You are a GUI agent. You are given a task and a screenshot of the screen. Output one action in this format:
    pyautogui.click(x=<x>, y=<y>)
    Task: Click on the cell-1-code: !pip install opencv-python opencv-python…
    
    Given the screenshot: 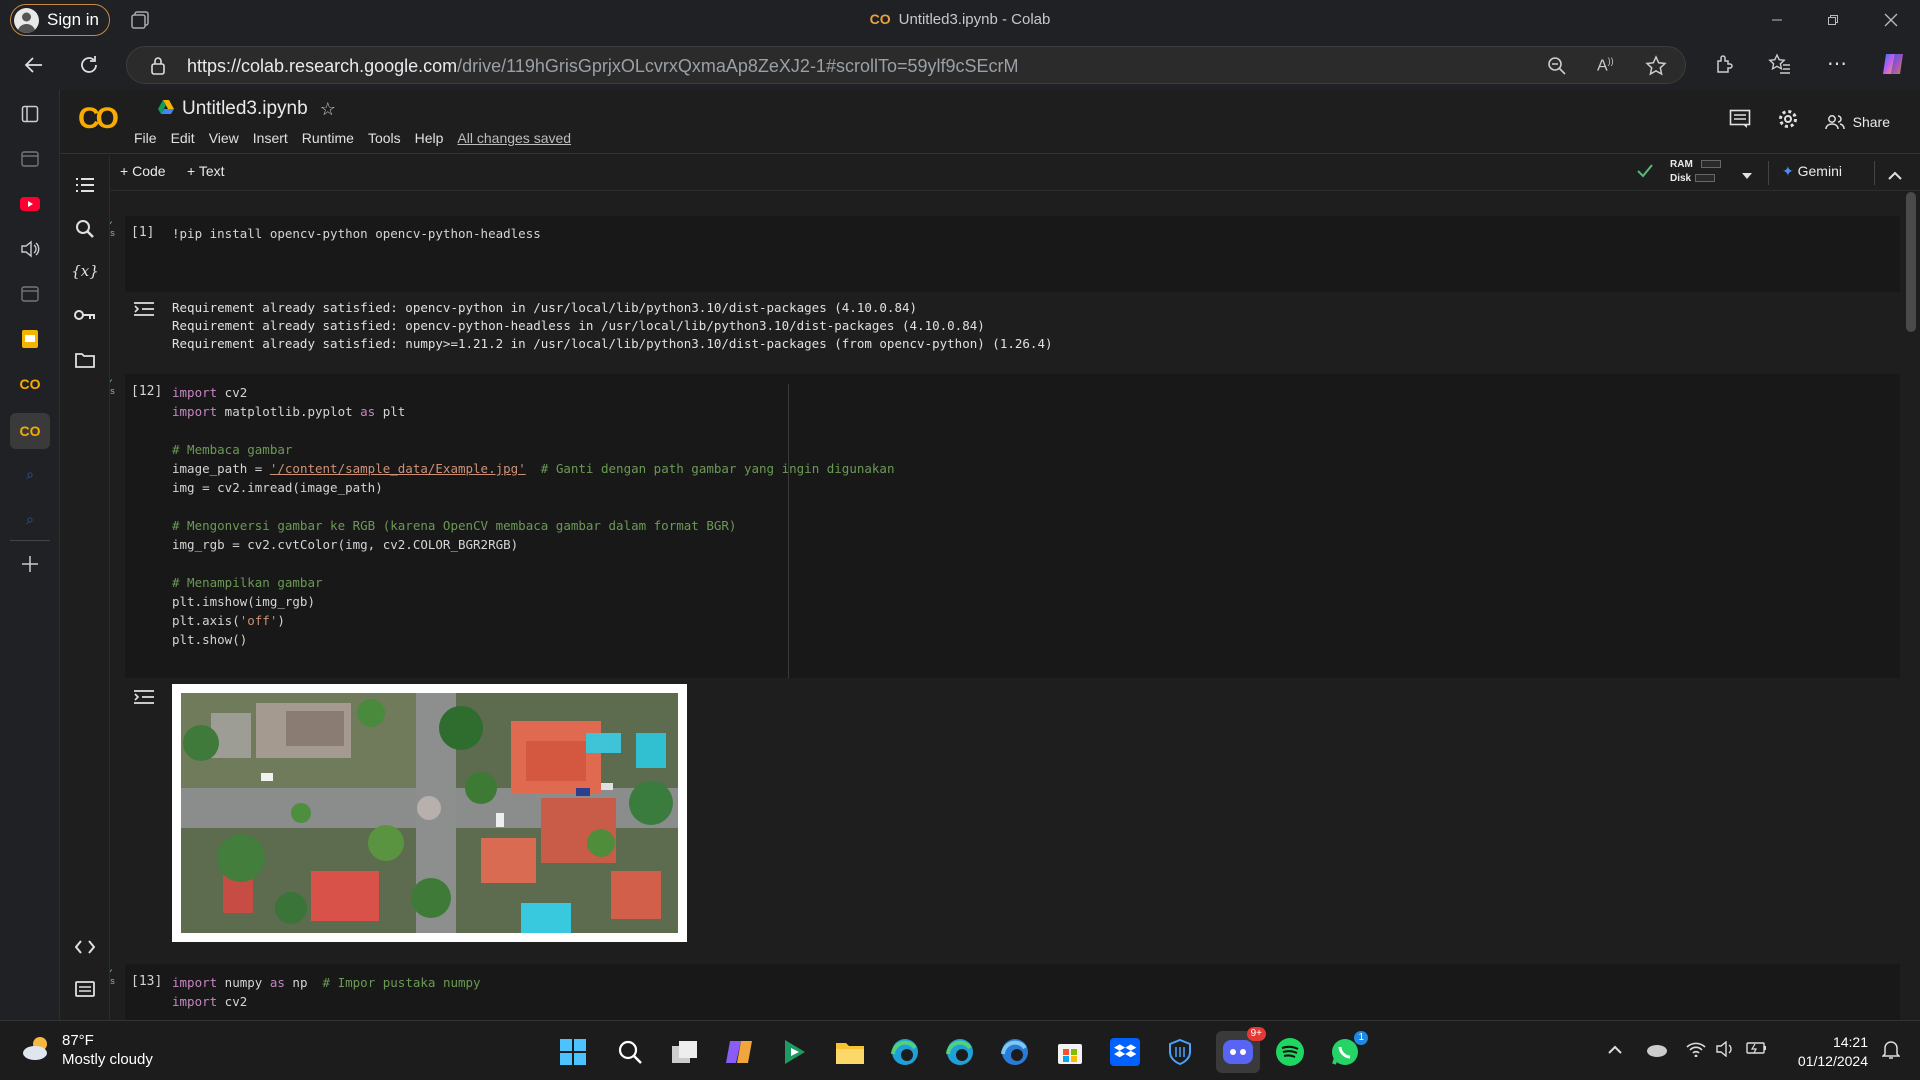 What is the action you would take?
    pyautogui.click(x=356, y=233)
    